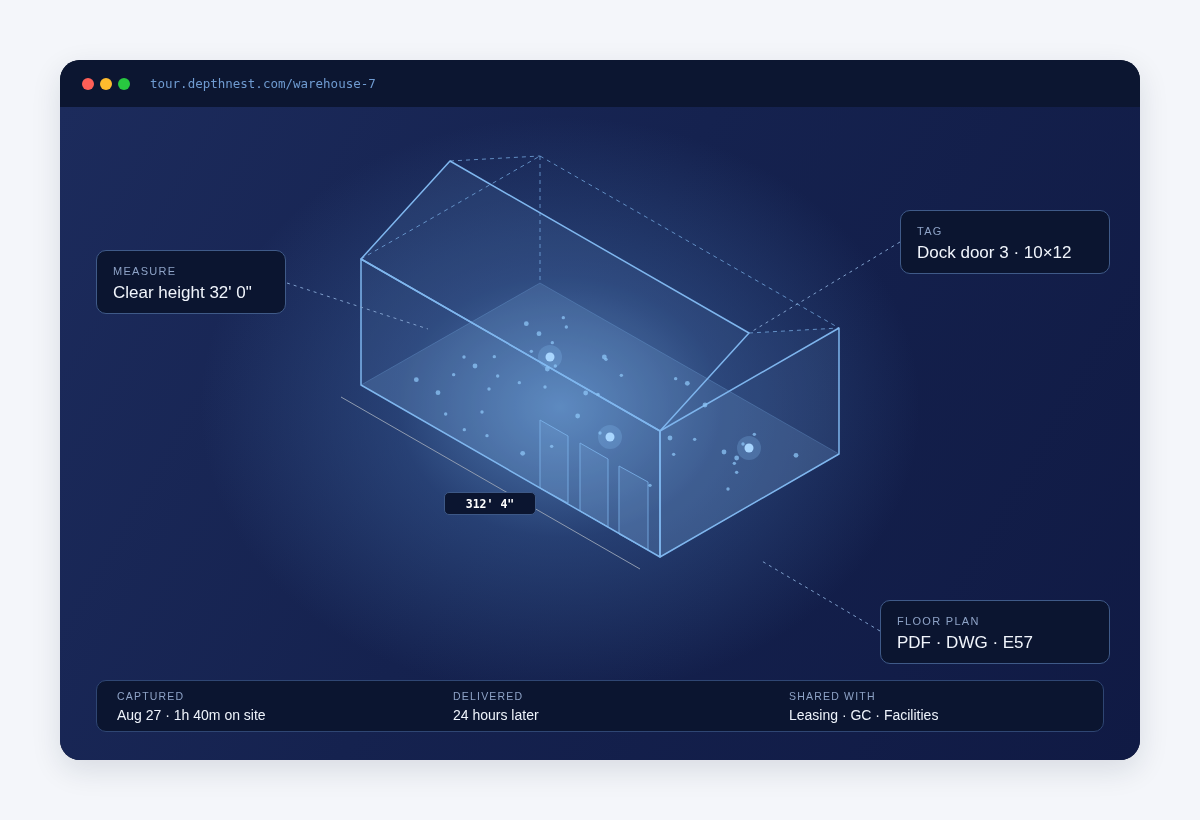 The image size is (1200, 820). I want to click on callout-card: MEASURE Clear height 32' 0", so click(191, 282).